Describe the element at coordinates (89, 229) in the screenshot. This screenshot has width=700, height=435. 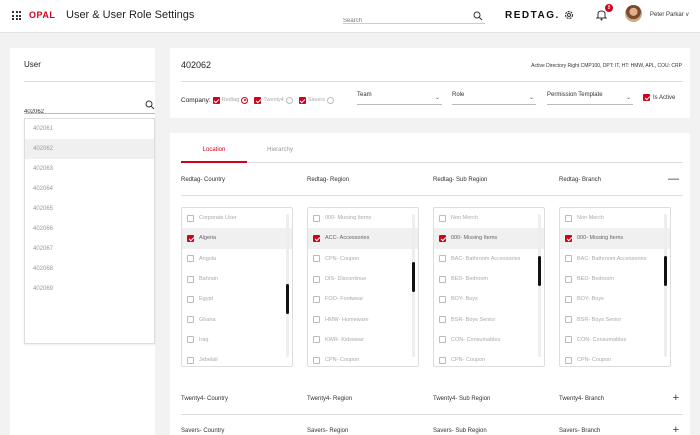
I see `user-list-item: 402066` at that location.